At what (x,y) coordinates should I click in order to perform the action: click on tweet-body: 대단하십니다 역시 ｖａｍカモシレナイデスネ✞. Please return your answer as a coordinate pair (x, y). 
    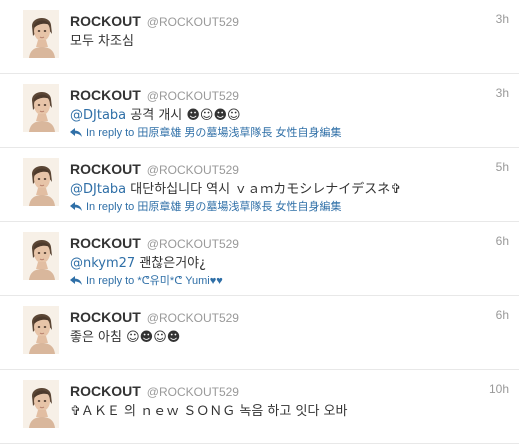
    Looking at the image, I should click on (264, 189).